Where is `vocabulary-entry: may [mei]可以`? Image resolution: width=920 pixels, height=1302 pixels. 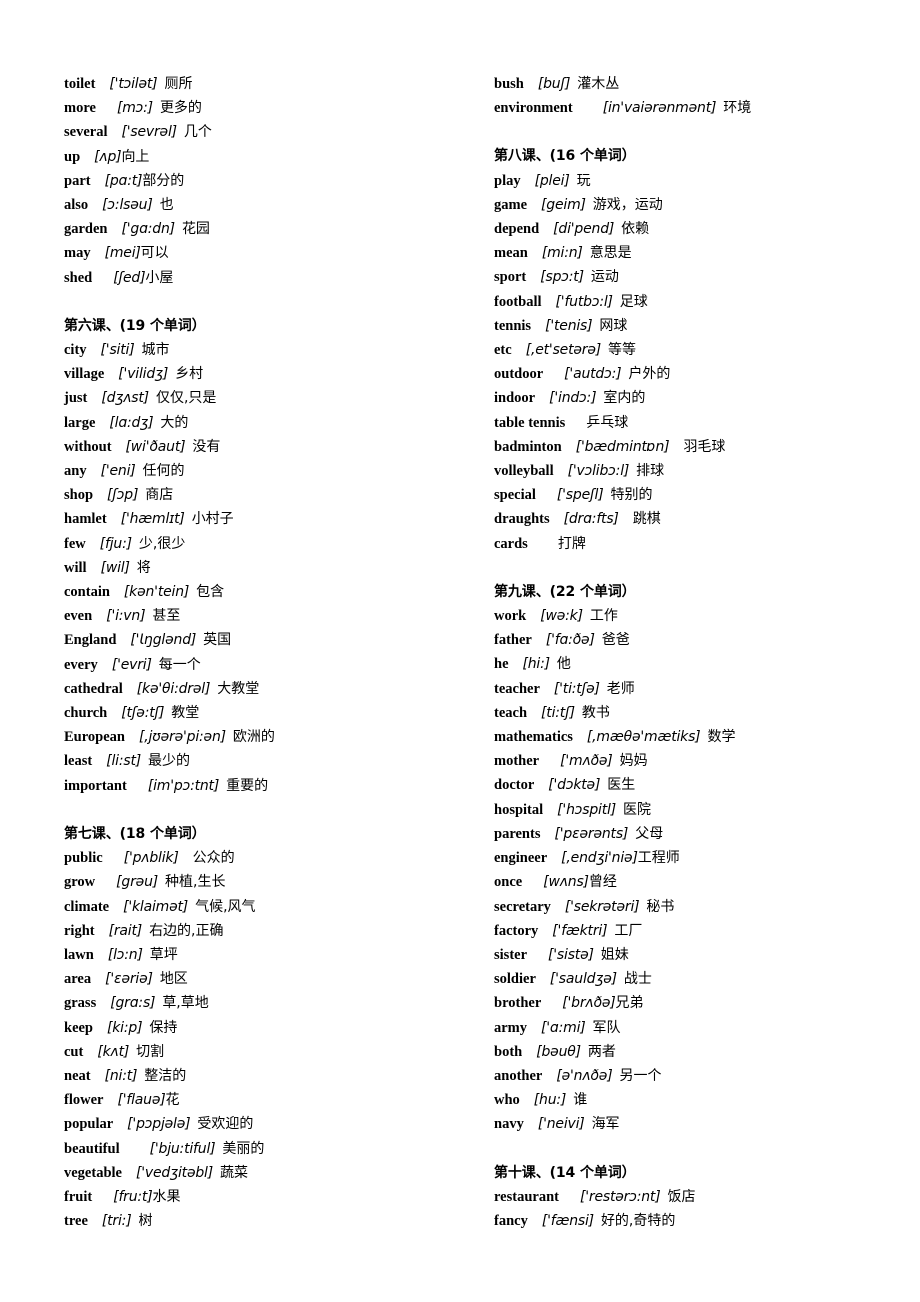 vocabulary-entry: may [mei]可以 is located at coordinates (279, 253).